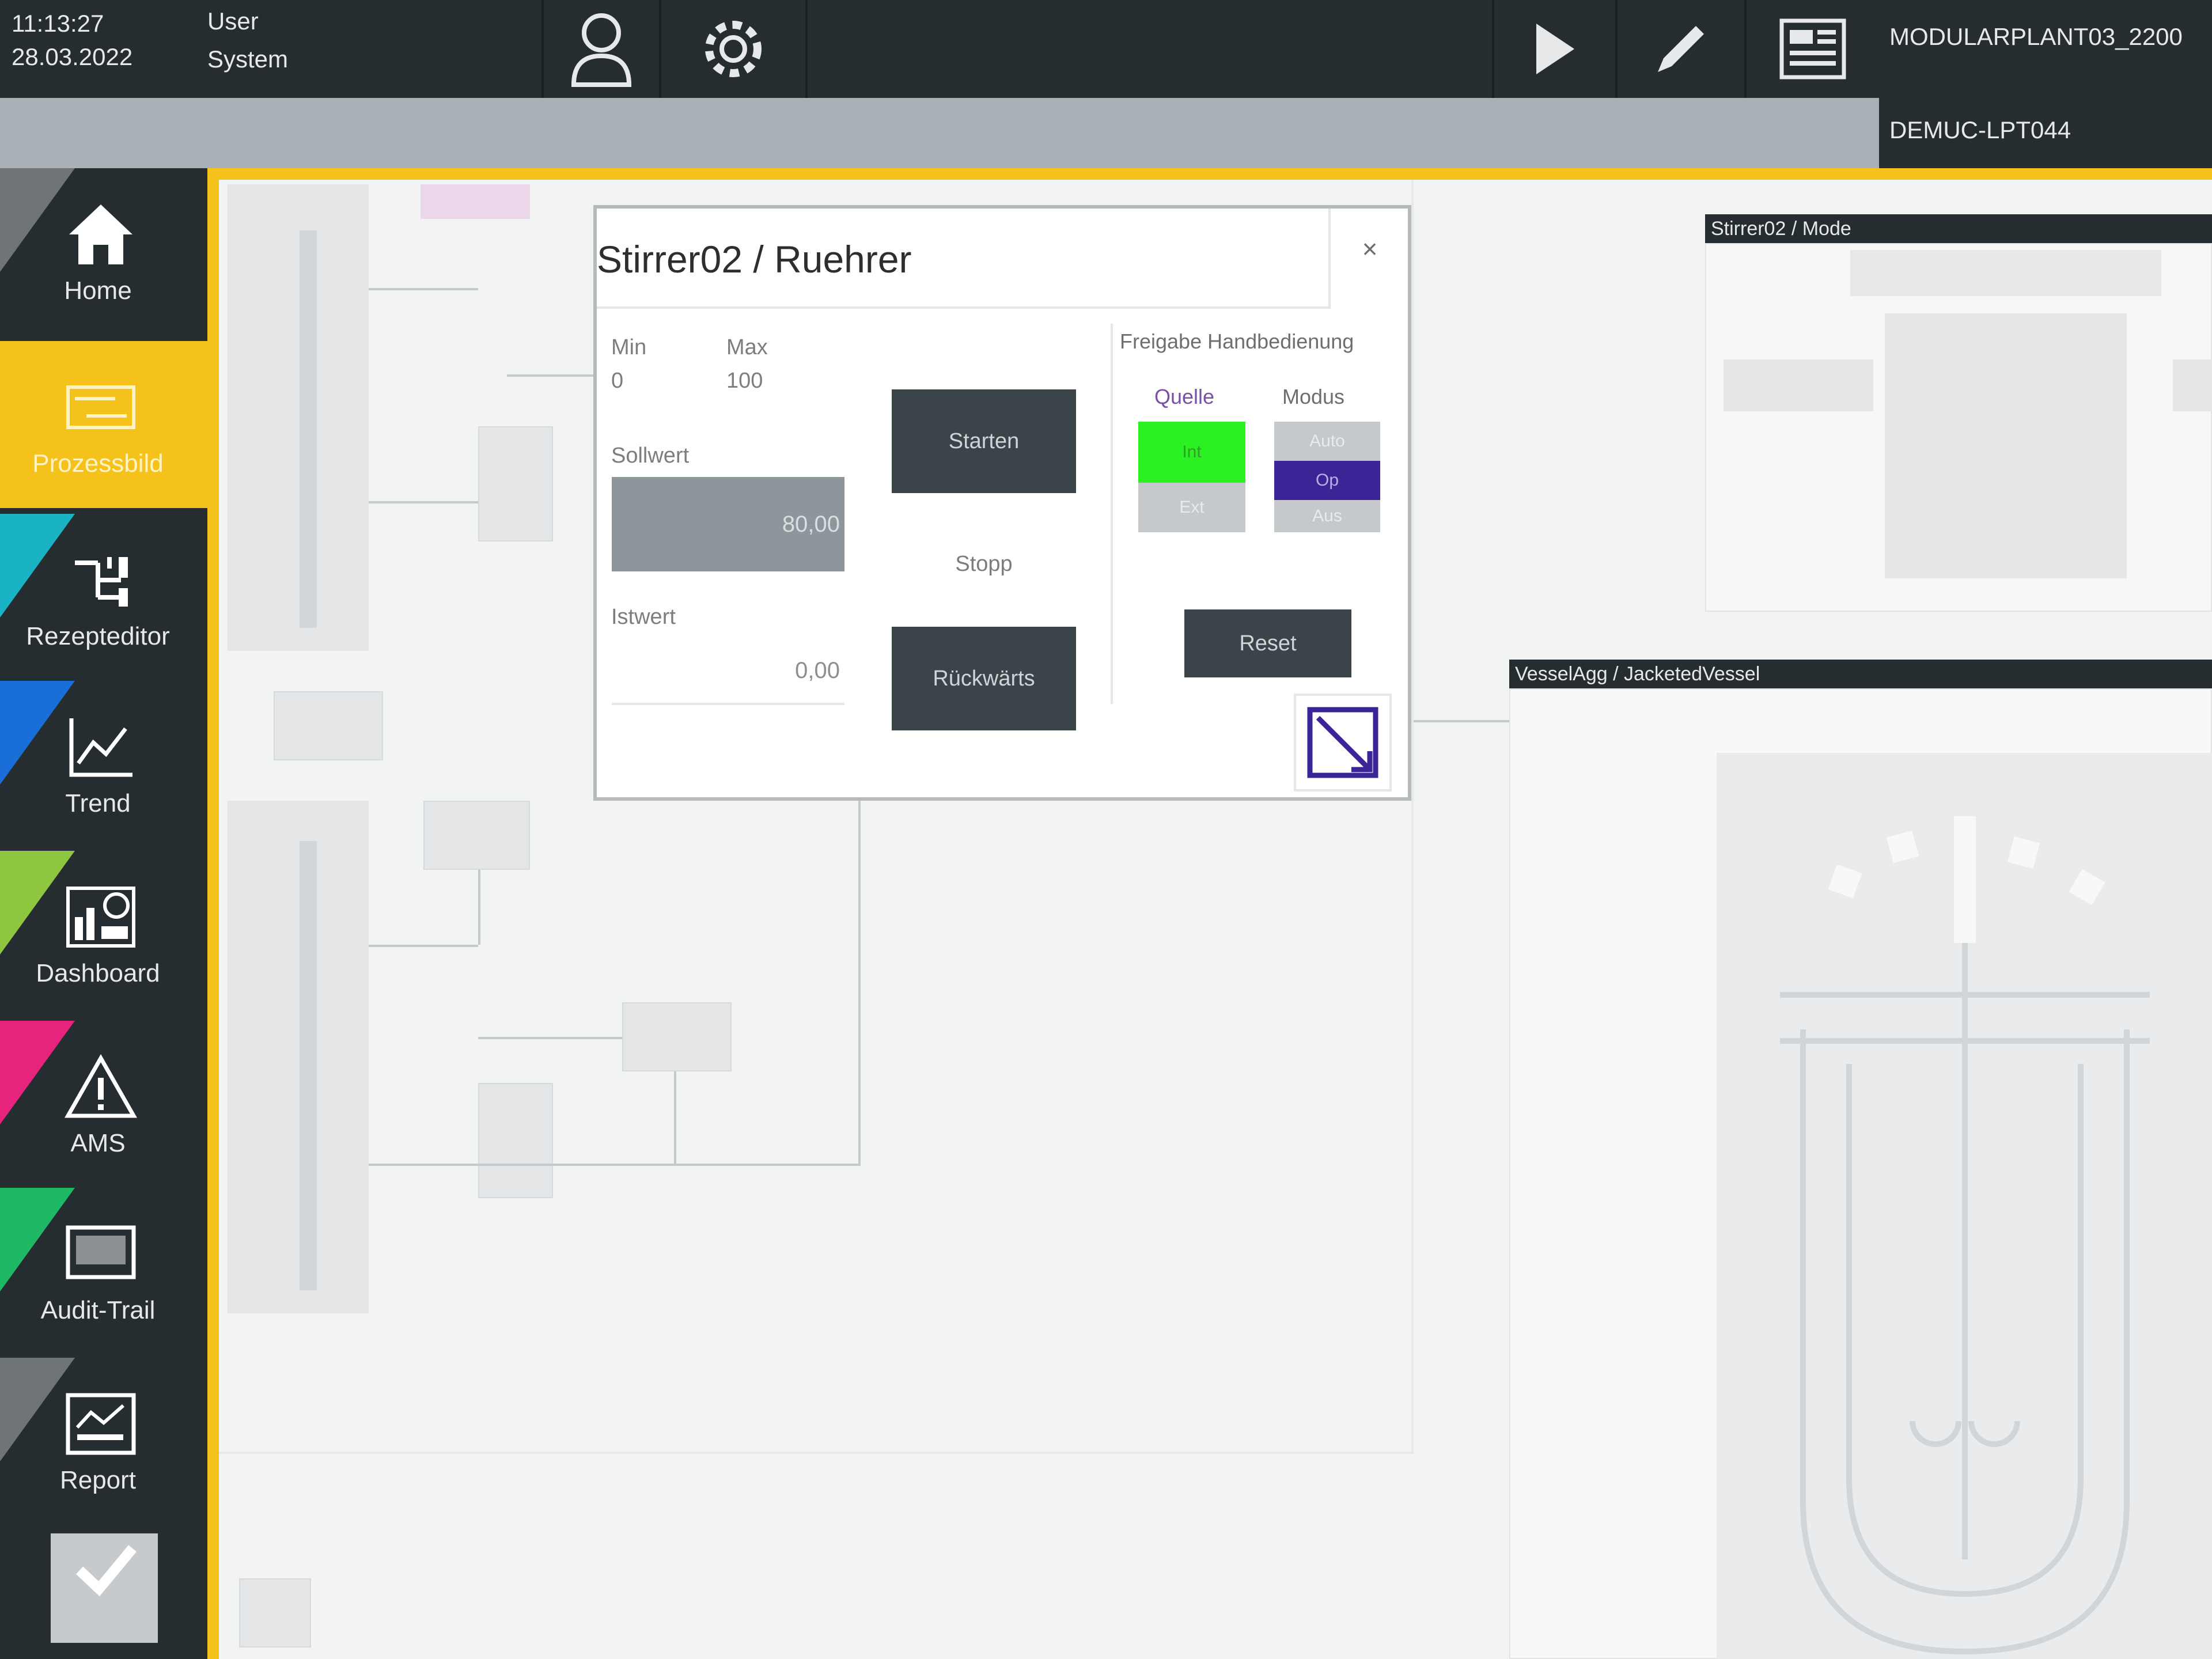 The image size is (2212, 1659). Describe the element at coordinates (939, 133) in the screenshot. I see `sub-header-bar` at that location.